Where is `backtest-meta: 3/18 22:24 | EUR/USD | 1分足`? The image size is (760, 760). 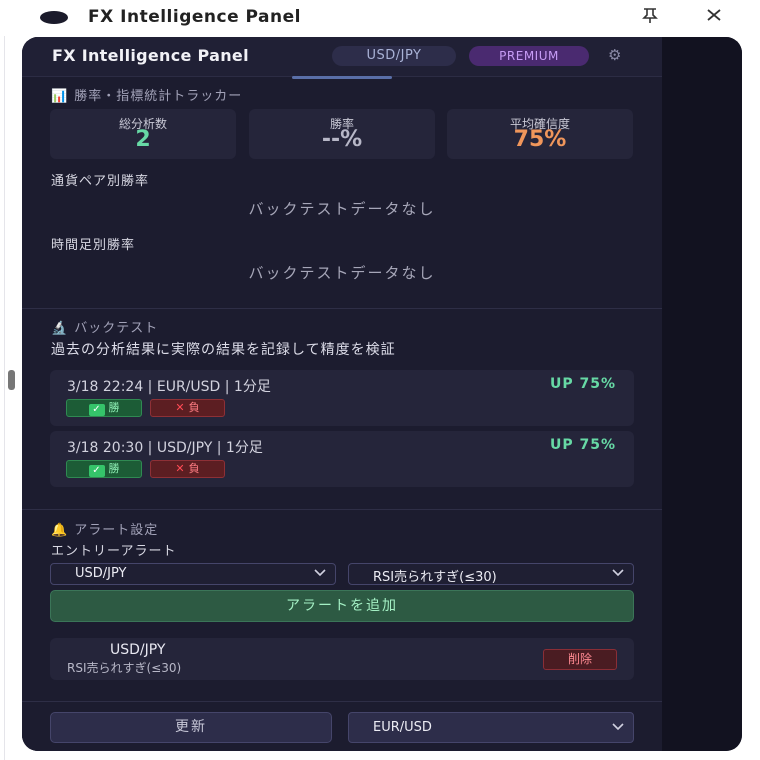
backtest-meta: 3/18 22:24 | EUR/USD | 1分足 is located at coordinates (169, 387).